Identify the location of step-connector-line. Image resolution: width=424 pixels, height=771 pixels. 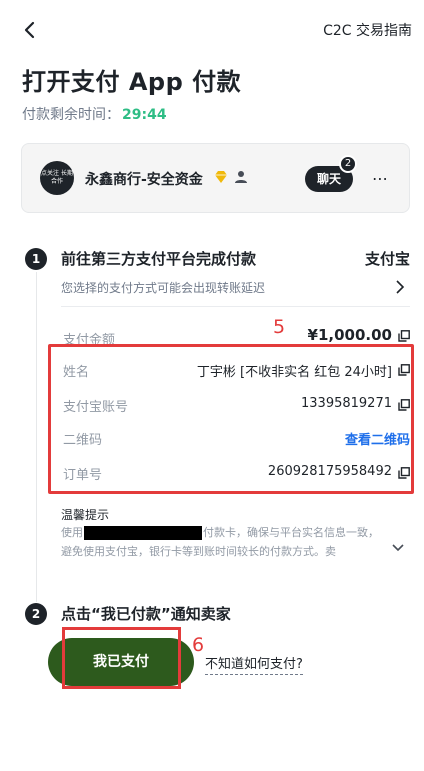
(36, 437).